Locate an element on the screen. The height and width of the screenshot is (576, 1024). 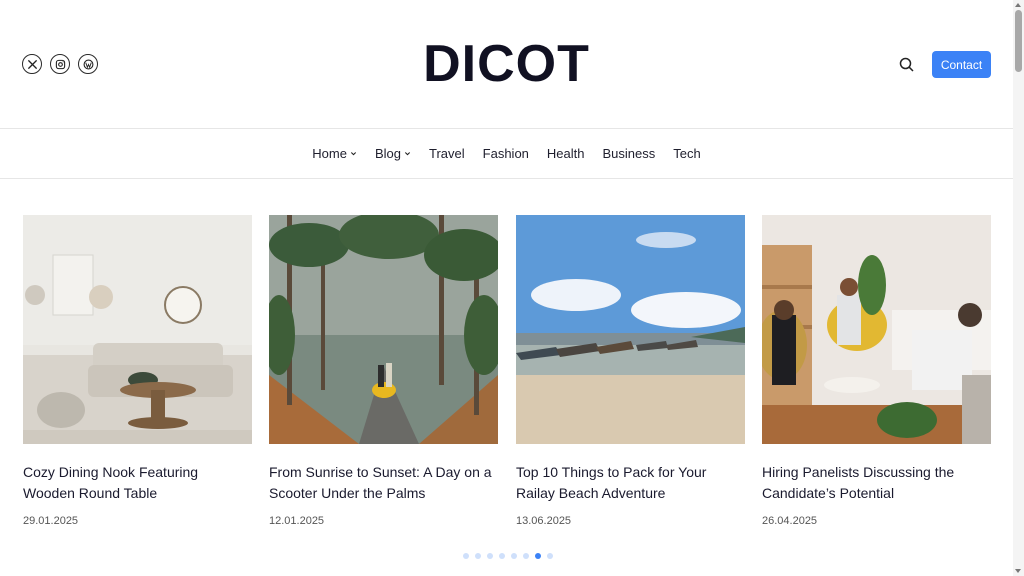
nav-item-blog: Blog is located at coordinates (393, 153).